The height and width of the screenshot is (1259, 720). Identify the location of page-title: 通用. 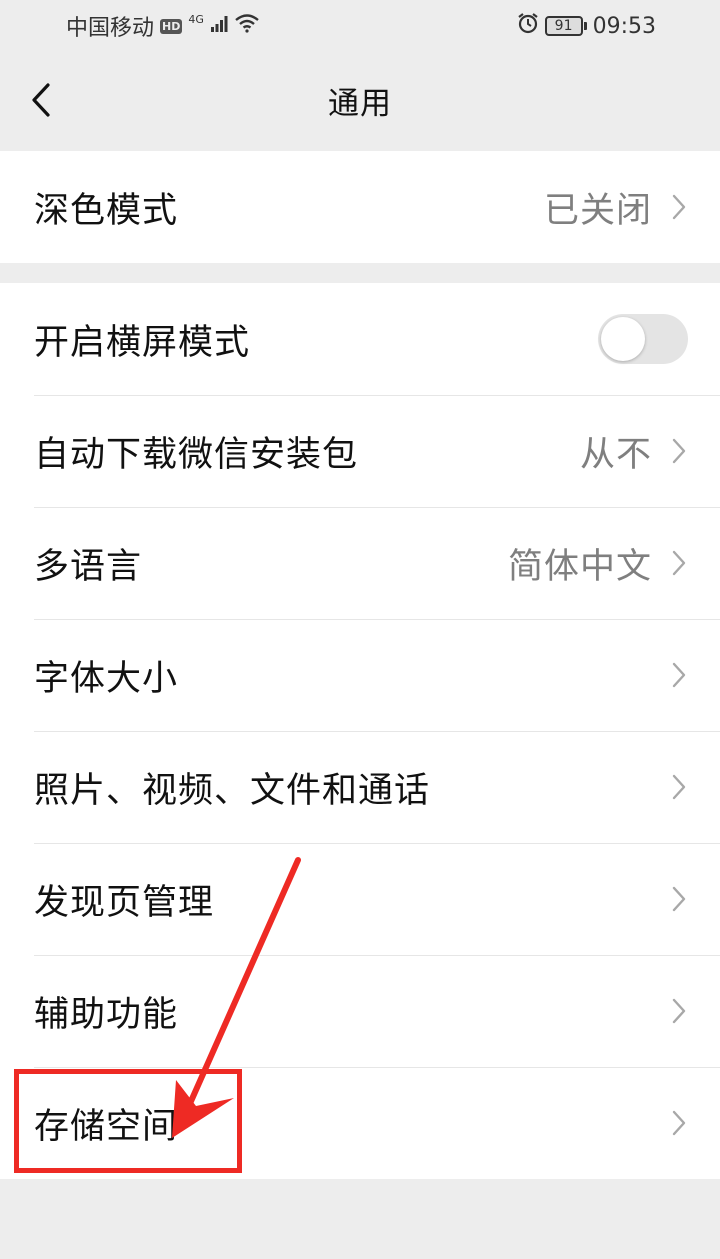
(360, 103).